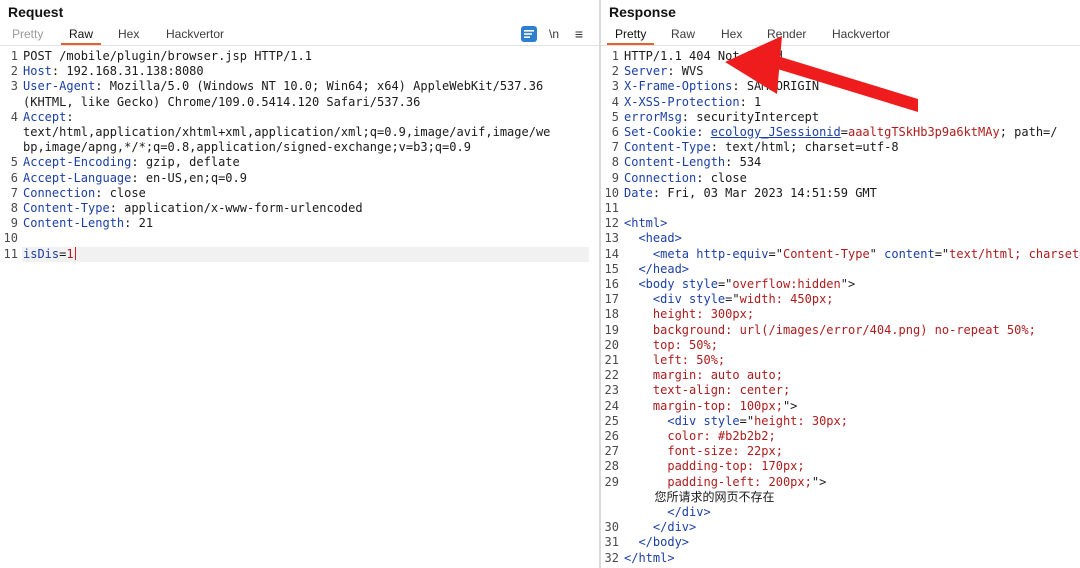 This screenshot has width=1080, height=568. Describe the element at coordinates (909, 253) in the screenshot. I see `code-token: content` at that location.